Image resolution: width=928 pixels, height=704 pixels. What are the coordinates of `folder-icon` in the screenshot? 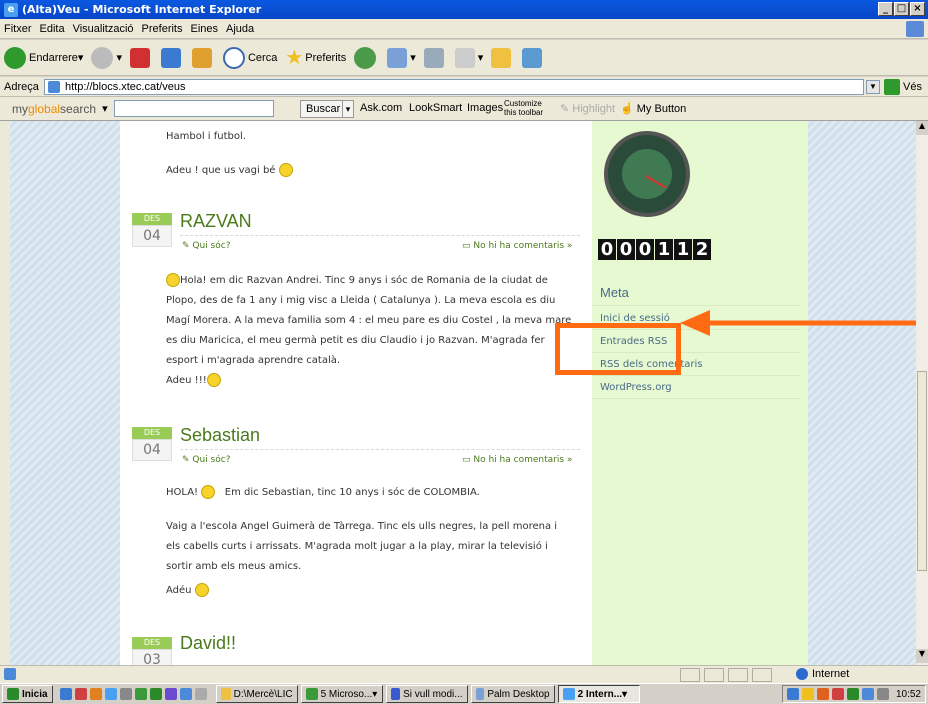 It's located at (225, 694).